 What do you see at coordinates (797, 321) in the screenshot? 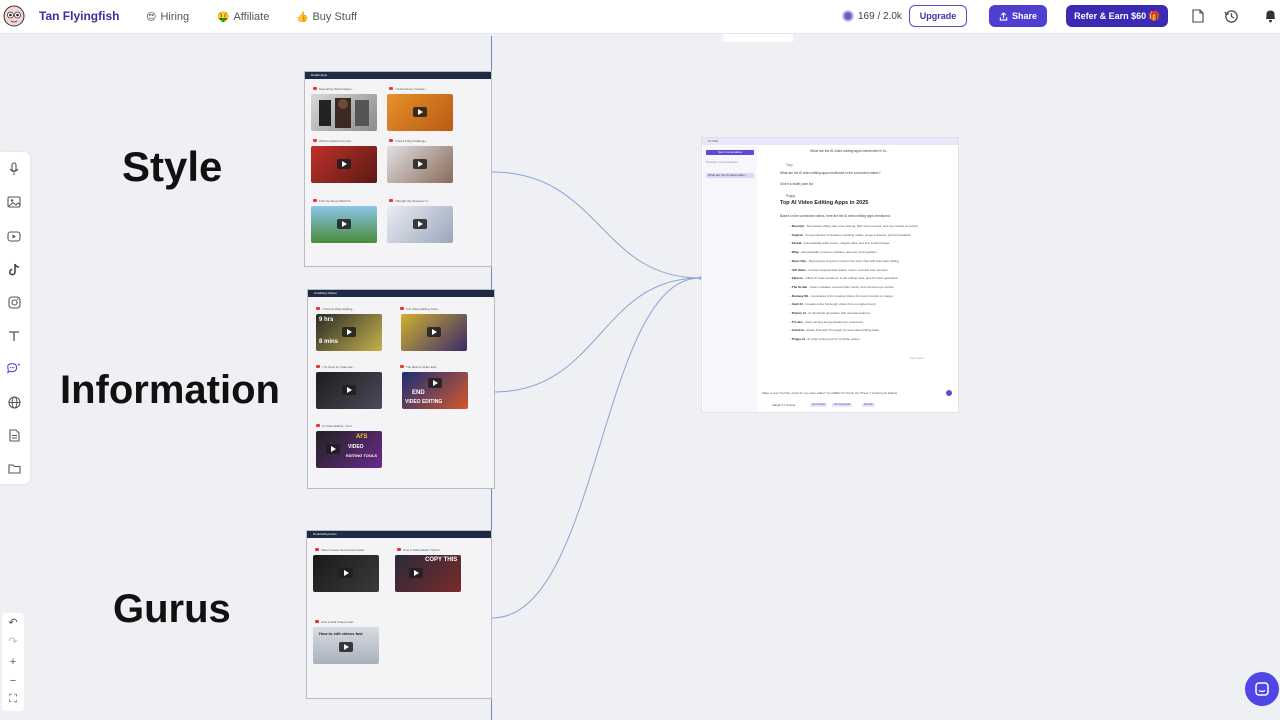
I see `app-name: Tl Labs` at bounding box center [797, 321].